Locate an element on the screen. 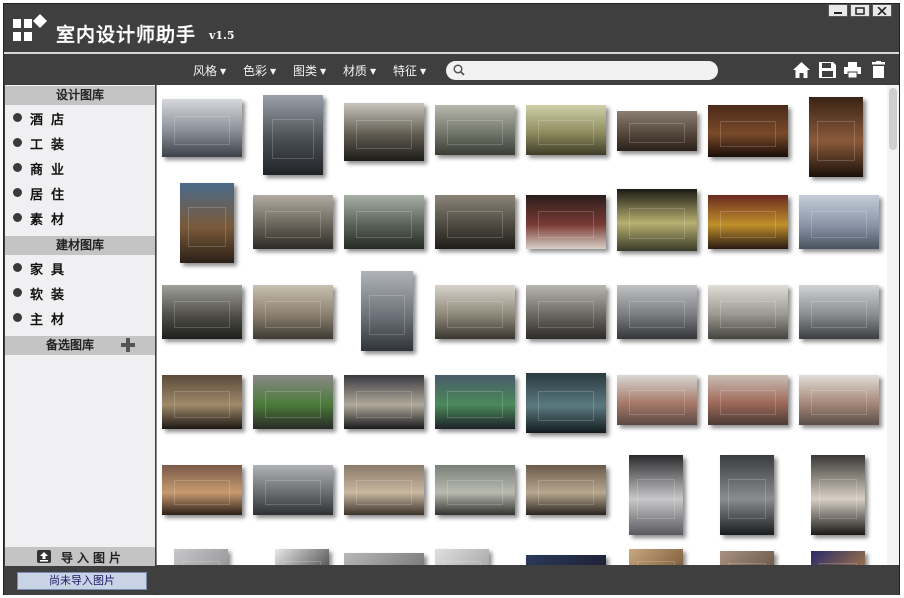  menu-color: 色彩 ▼ is located at coordinates (259, 70).